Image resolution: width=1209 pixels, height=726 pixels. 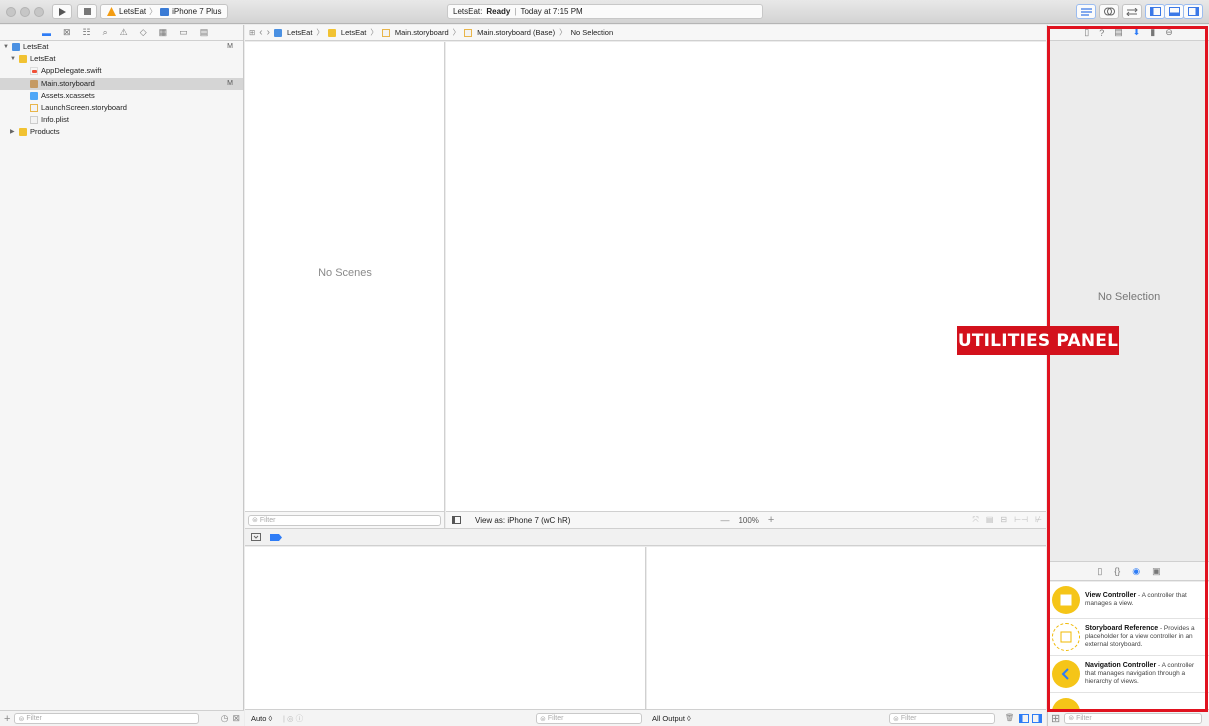 I want to click on back-icon: ‹, so click(x=260, y=32).